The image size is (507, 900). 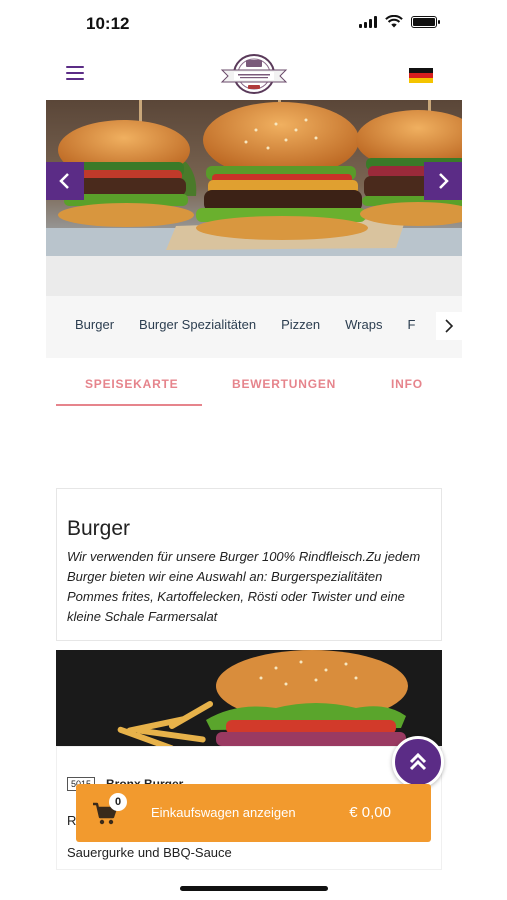 I want to click on carousel-prev-button, so click(x=65, y=181).